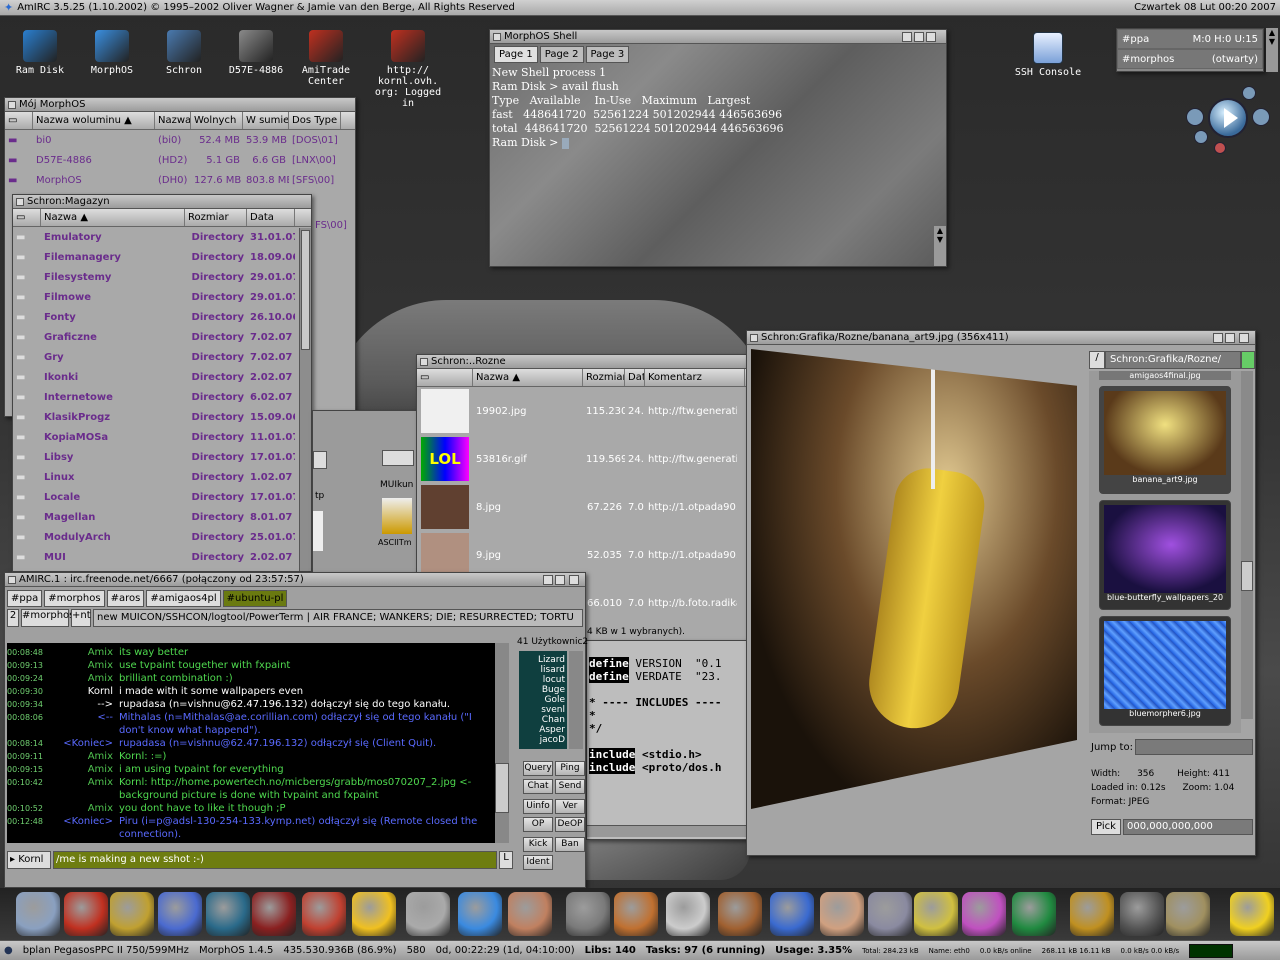 Image resolution: width=1280 pixels, height=960 pixels. What do you see at coordinates (1034, 914) in the screenshot?
I see `monitor-icon` at bounding box center [1034, 914].